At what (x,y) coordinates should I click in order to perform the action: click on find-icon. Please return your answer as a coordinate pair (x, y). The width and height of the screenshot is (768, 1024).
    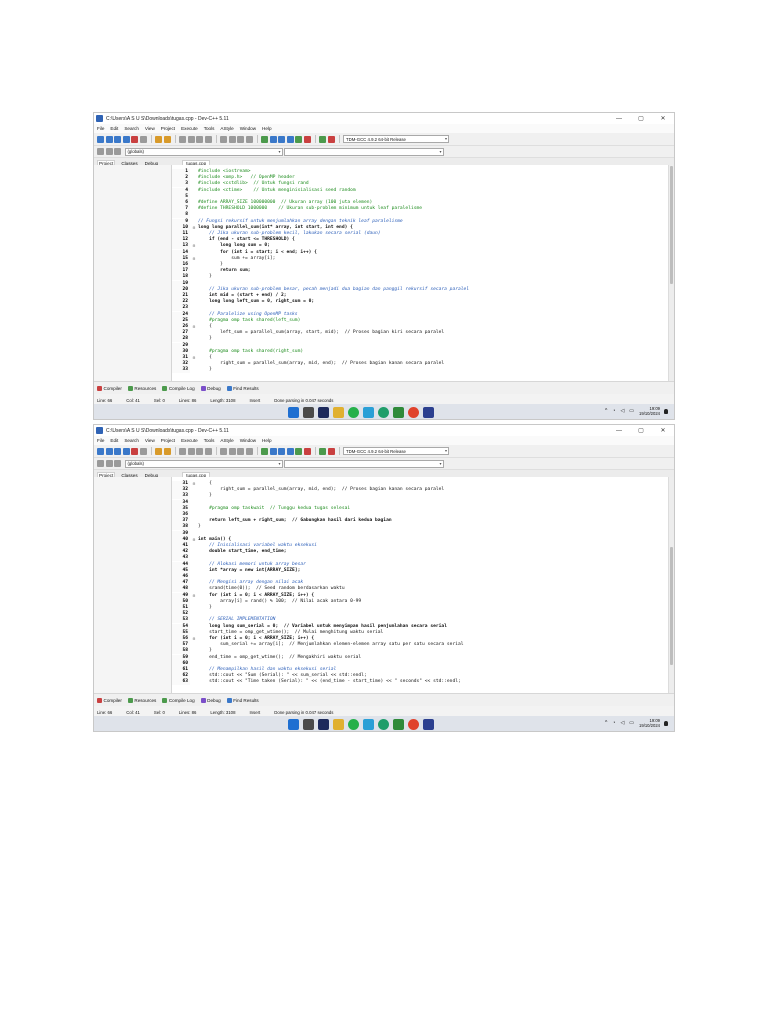
    Looking at the image, I should click on (182, 451).